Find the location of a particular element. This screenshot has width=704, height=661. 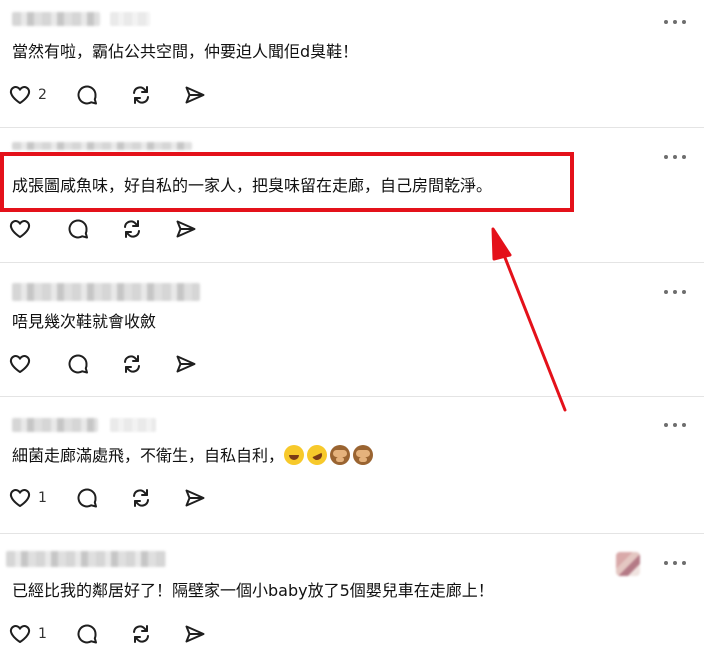

annotation-arrow is located at coordinates (529, 319).